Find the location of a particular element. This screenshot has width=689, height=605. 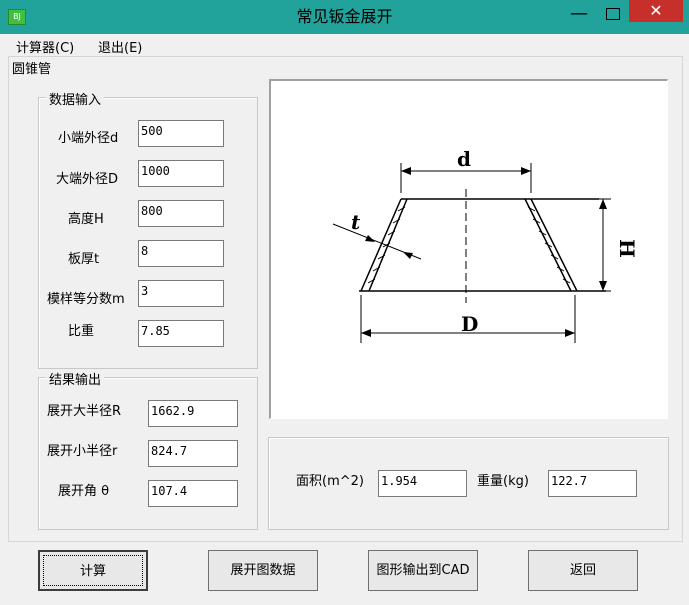

height-input: 800 is located at coordinates (181, 213).